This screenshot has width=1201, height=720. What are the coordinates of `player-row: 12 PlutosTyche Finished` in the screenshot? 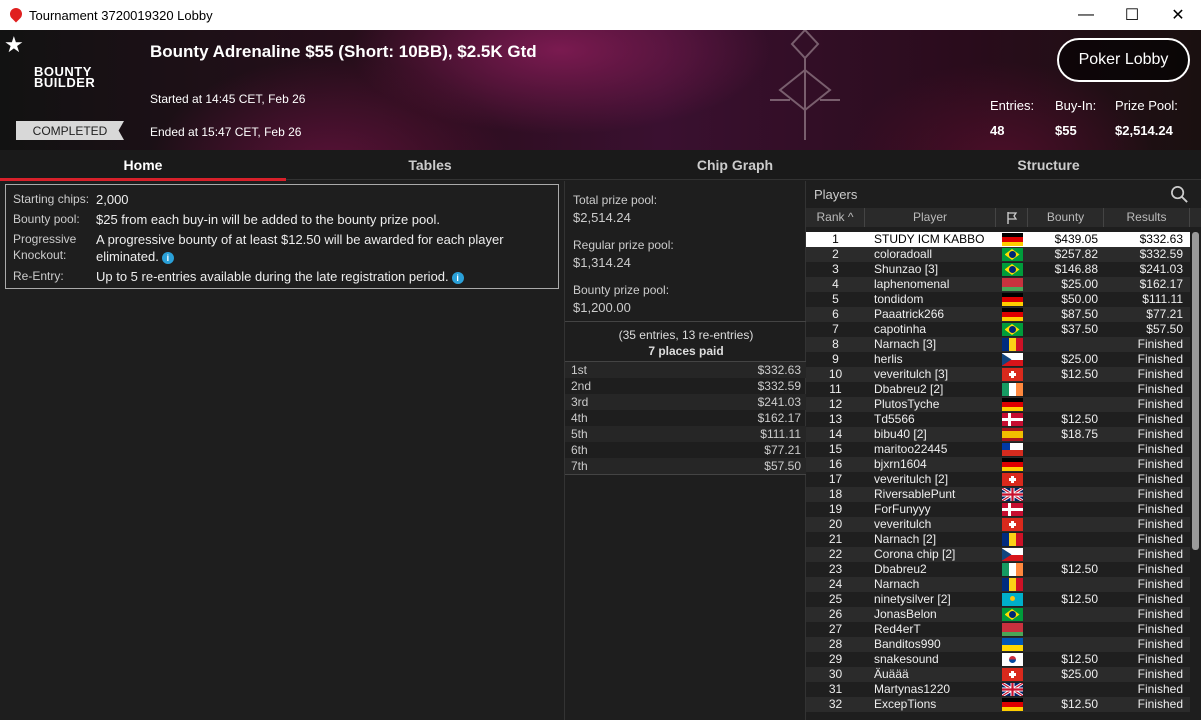 It's located at (998, 404).